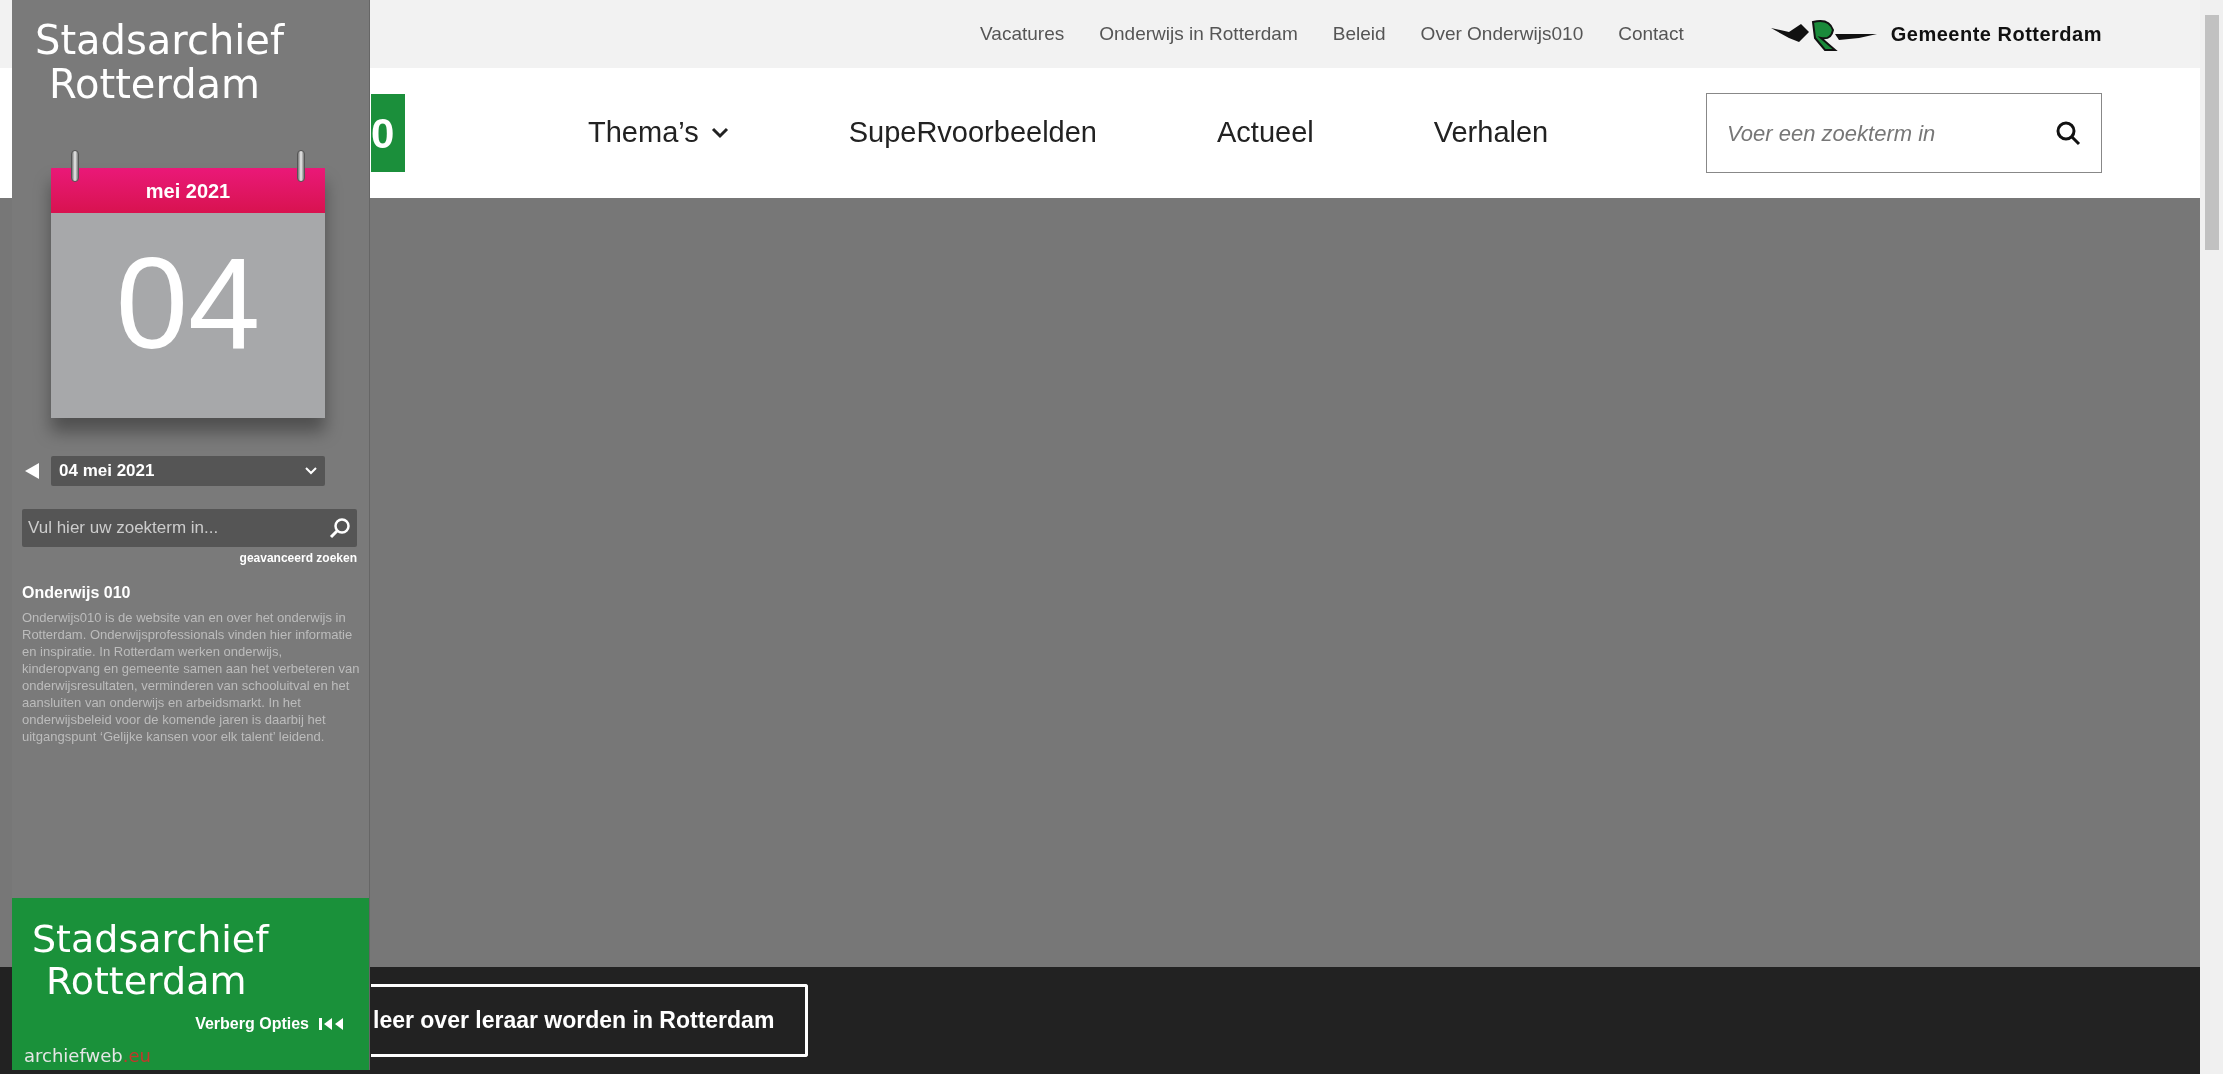  What do you see at coordinates (1996, 34) in the screenshot?
I see `municipality-name: Gemeente Rotterdam` at bounding box center [1996, 34].